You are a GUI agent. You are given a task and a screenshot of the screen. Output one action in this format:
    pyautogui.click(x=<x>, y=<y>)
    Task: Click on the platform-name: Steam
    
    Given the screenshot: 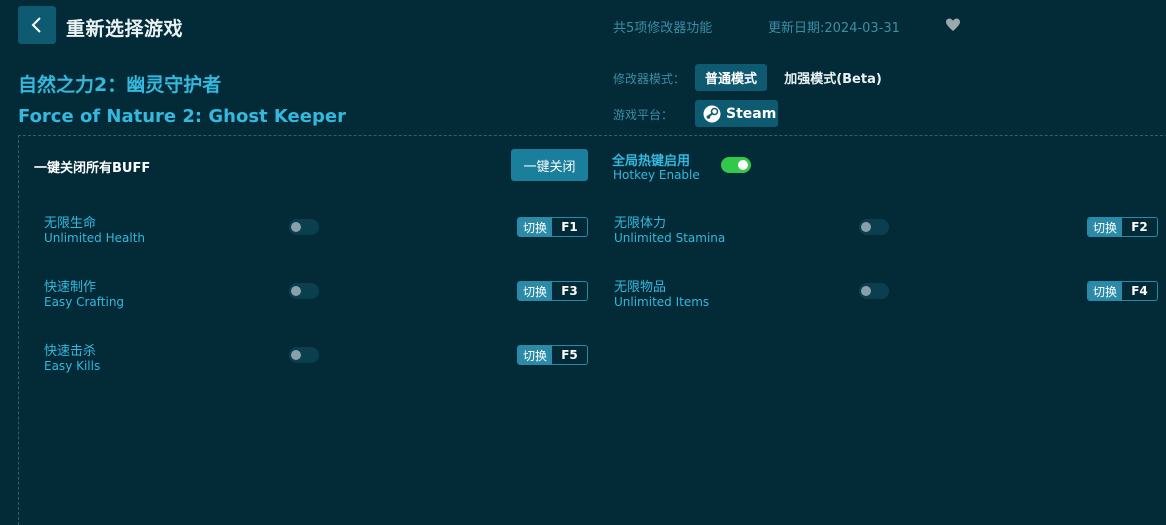 What is the action you would take?
    pyautogui.click(x=751, y=113)
    